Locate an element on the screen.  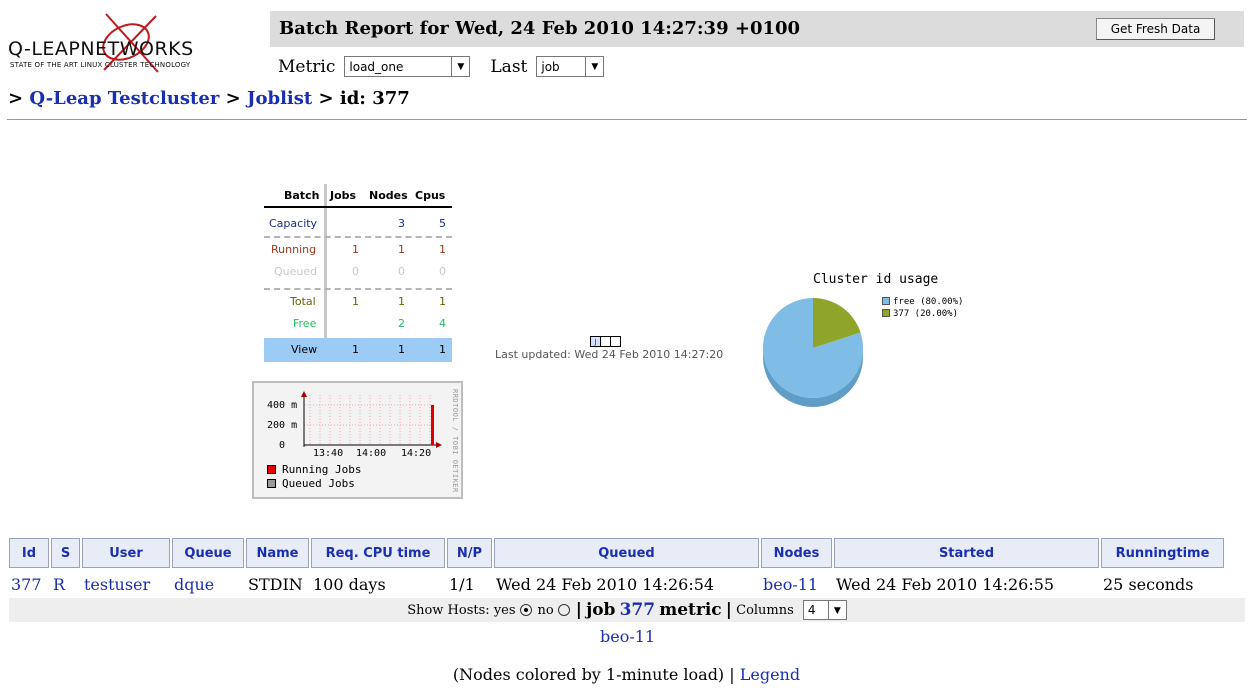
summary-row-queued: Queued 0 0 0 is located at coordinates (358, 272).